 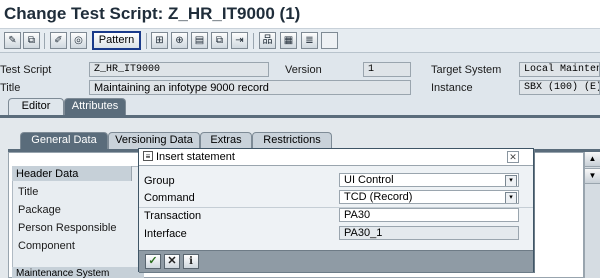 What do you see at coordinates (148, 156) in the screenshot?
I see `dialog-window-icon: ≡` at bounding box center [148, 156].